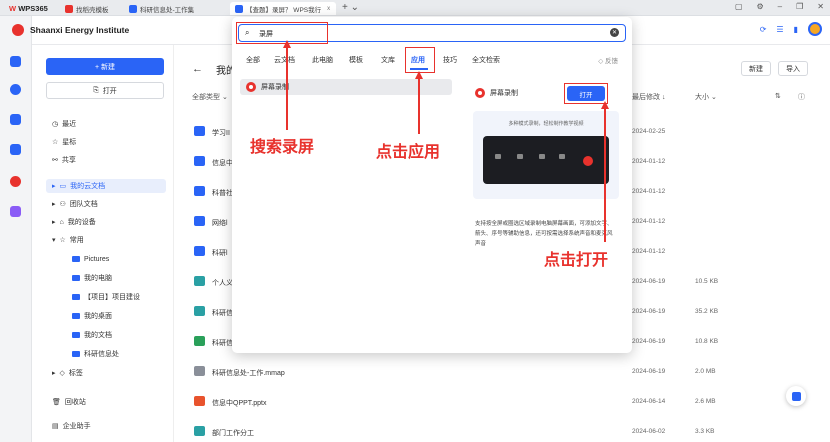 This screenshot has height=442, width=830. I want to click on nav-assistant: ▤ 企业助手, so click(106, 426).